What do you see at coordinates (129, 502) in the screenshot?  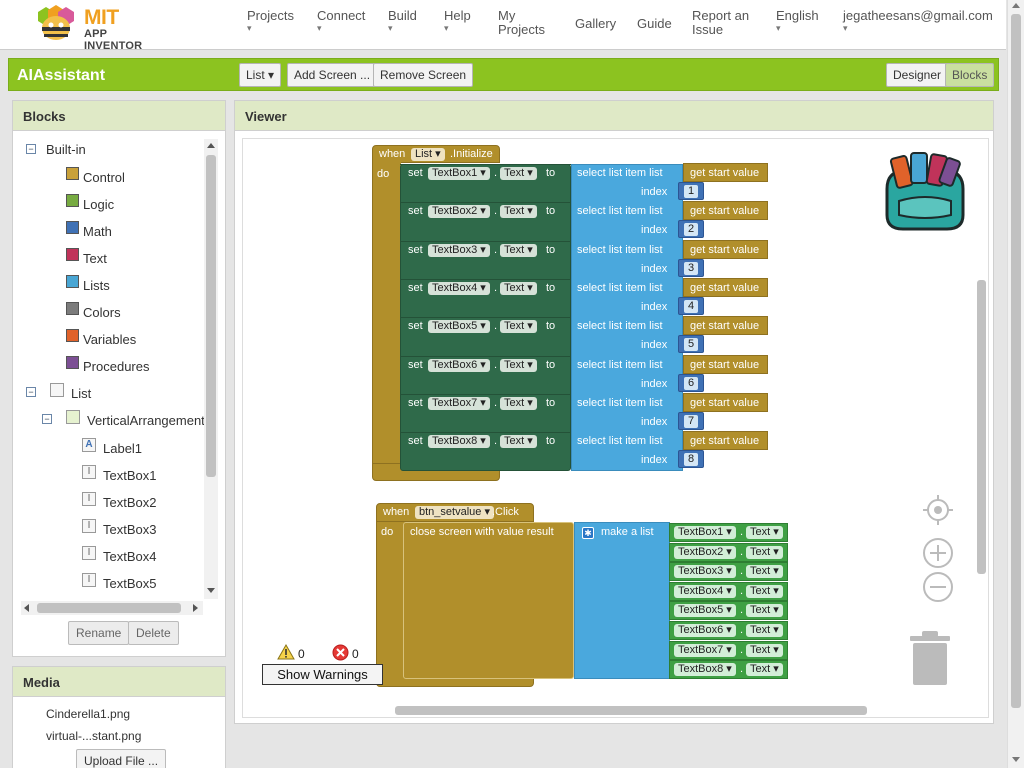 I see `tree-item-textbox2: TextBox2` at bounding box center [129, 502].